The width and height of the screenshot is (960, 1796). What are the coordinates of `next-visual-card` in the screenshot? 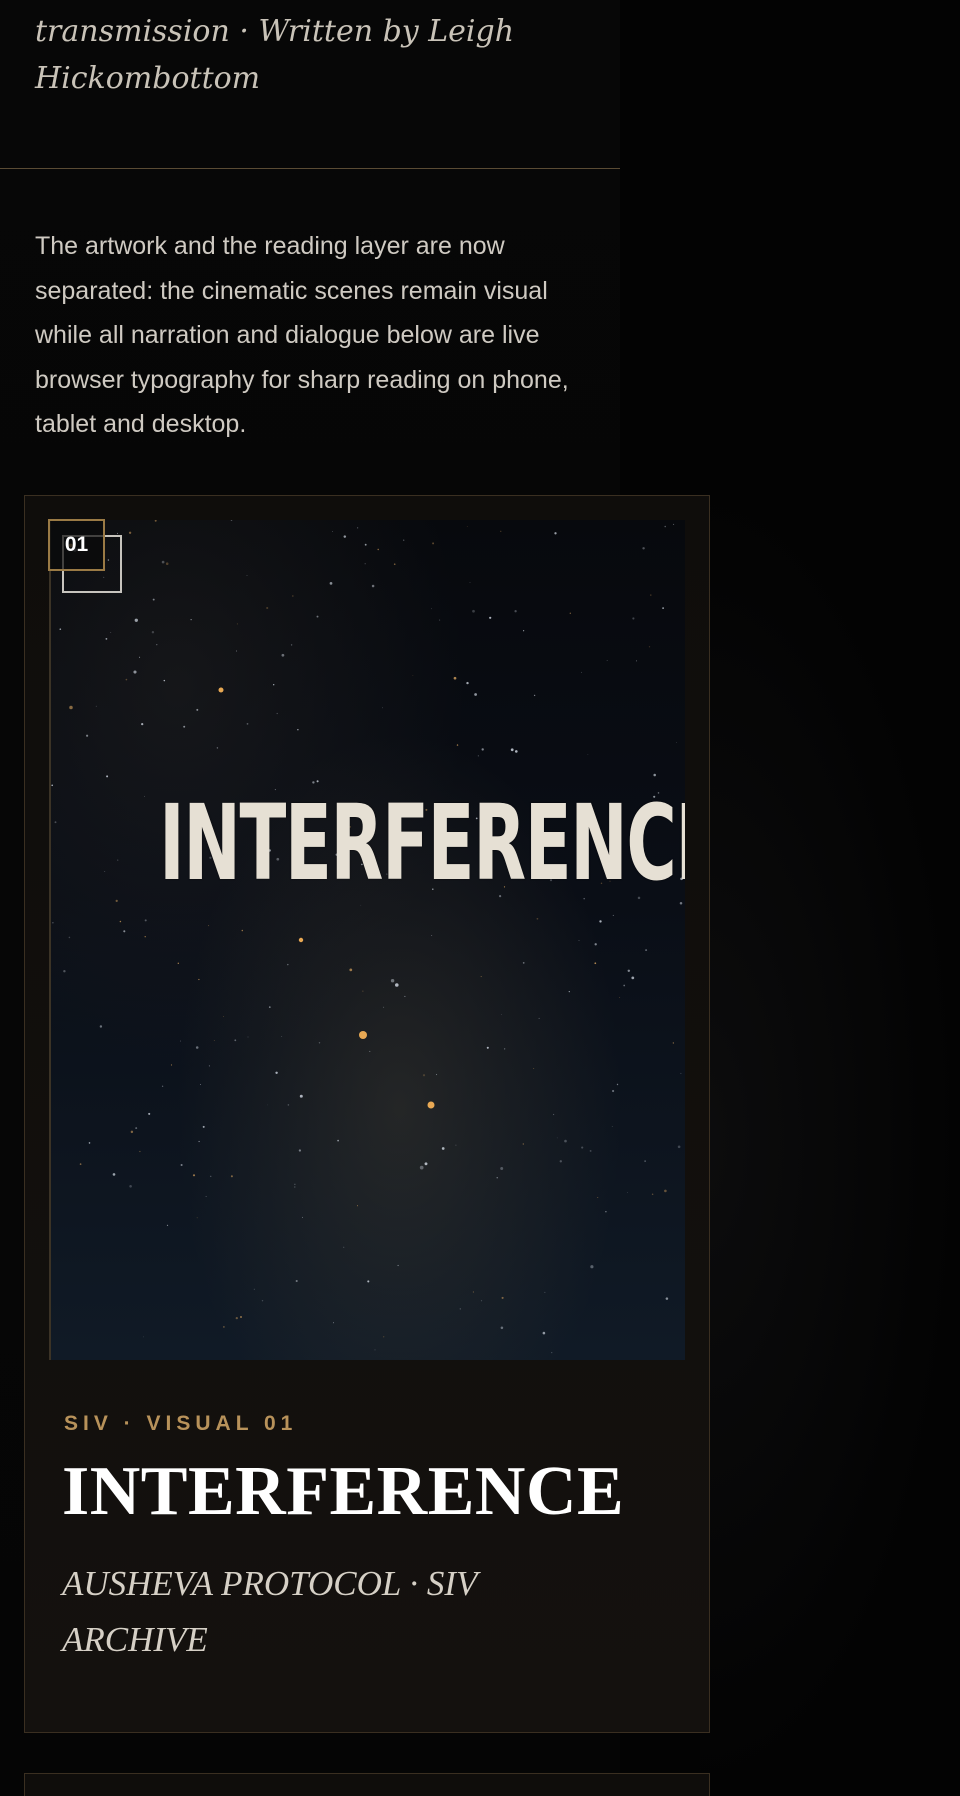 It's located at (367, 1784).